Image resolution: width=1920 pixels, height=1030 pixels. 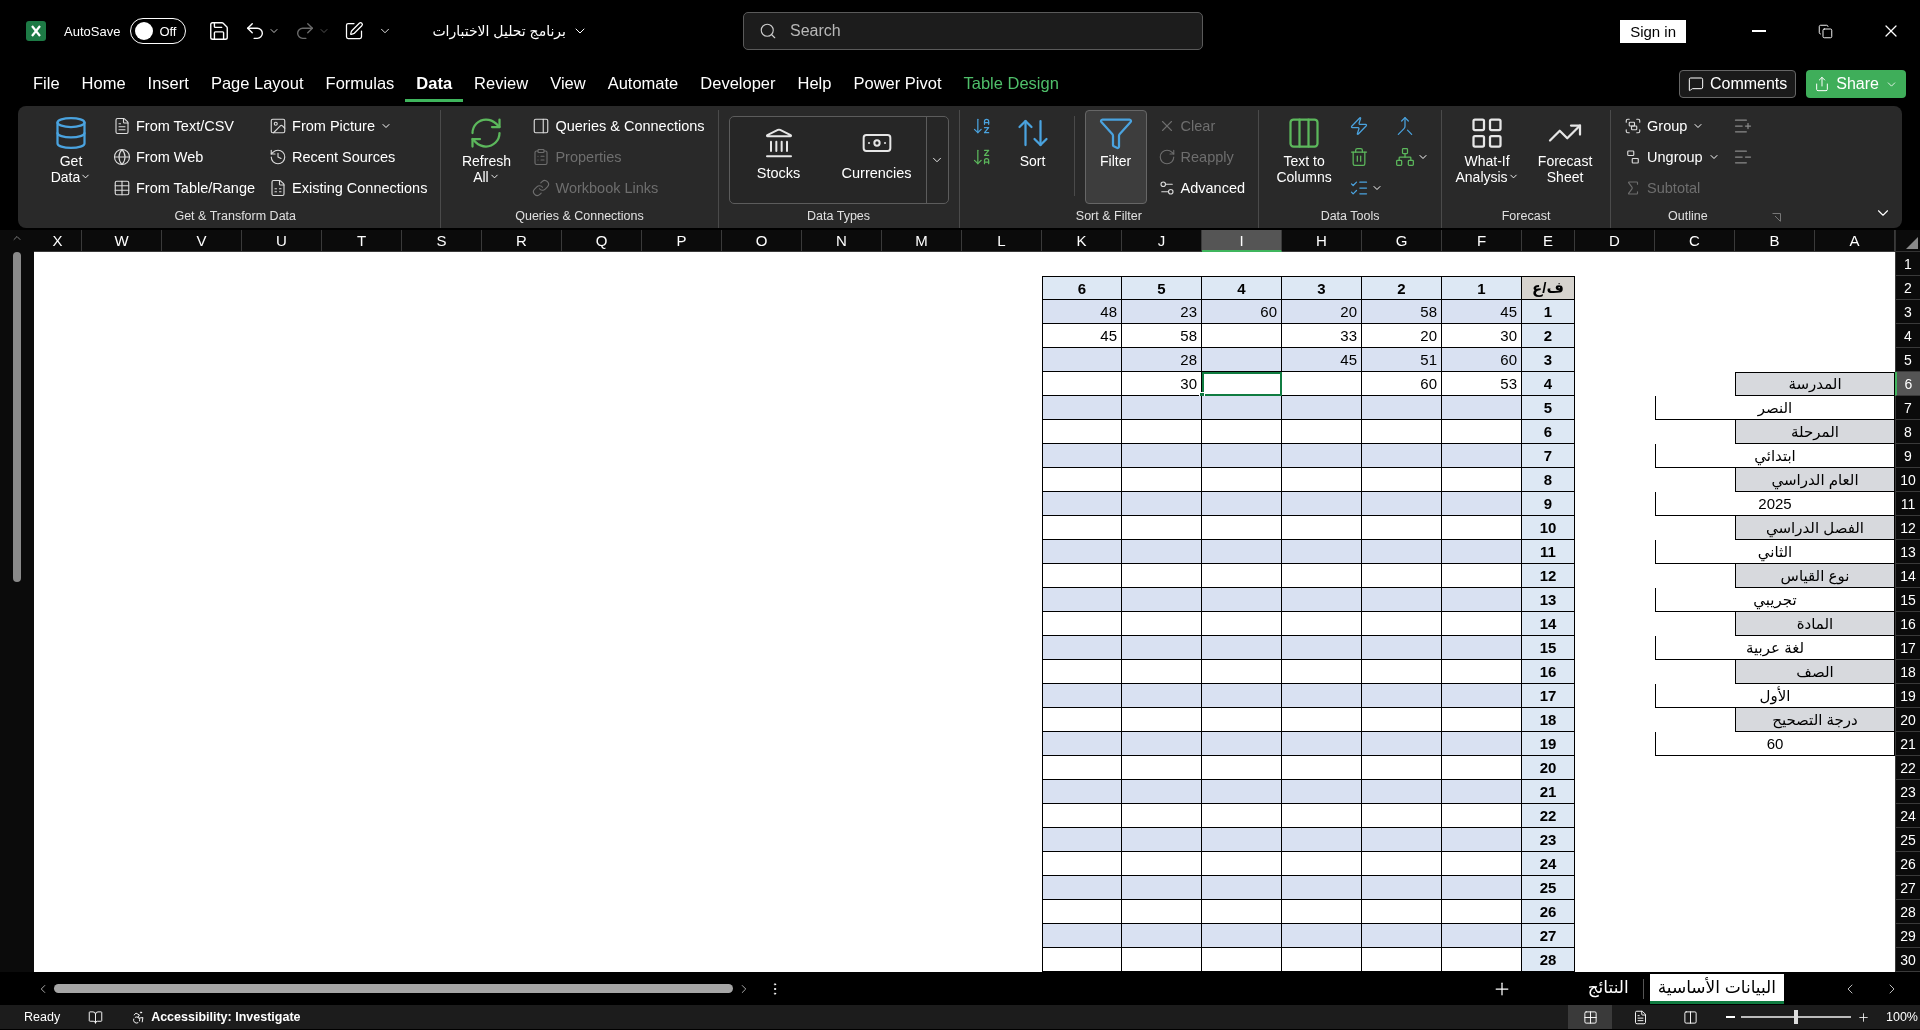 What do you see at coordinates (1907, 888) in the screenshot?
I see `row-header: 27` at bounding box center [1907, 888].